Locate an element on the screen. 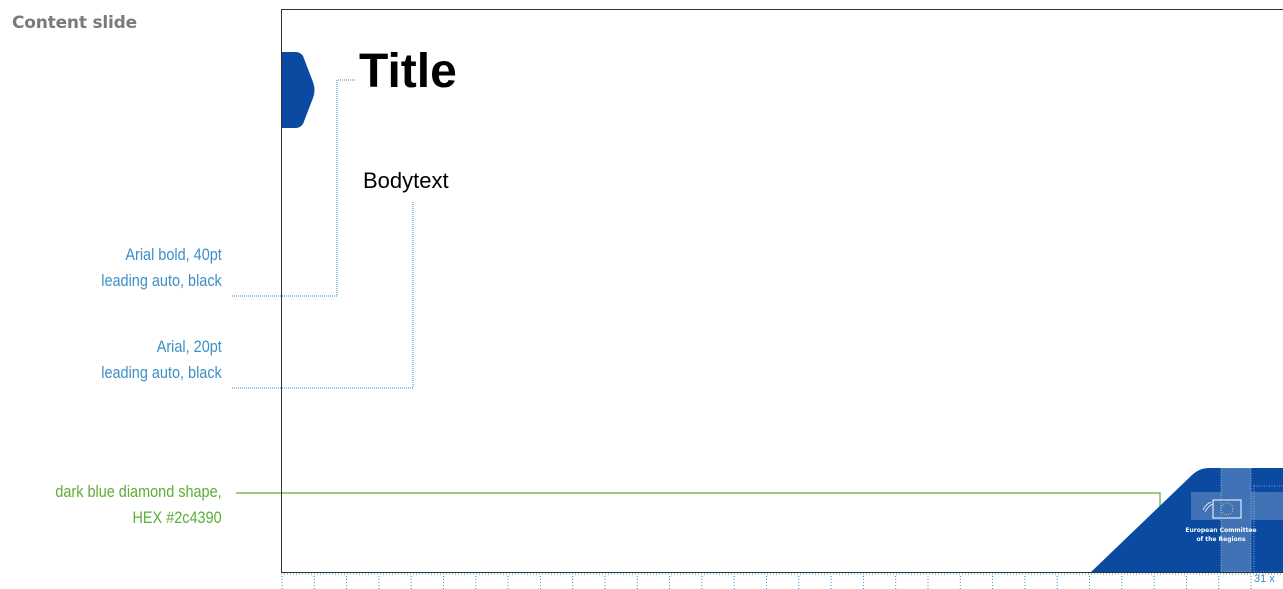  body-annotation-line-2: leading auto, black is located at coordinates (161, 372).